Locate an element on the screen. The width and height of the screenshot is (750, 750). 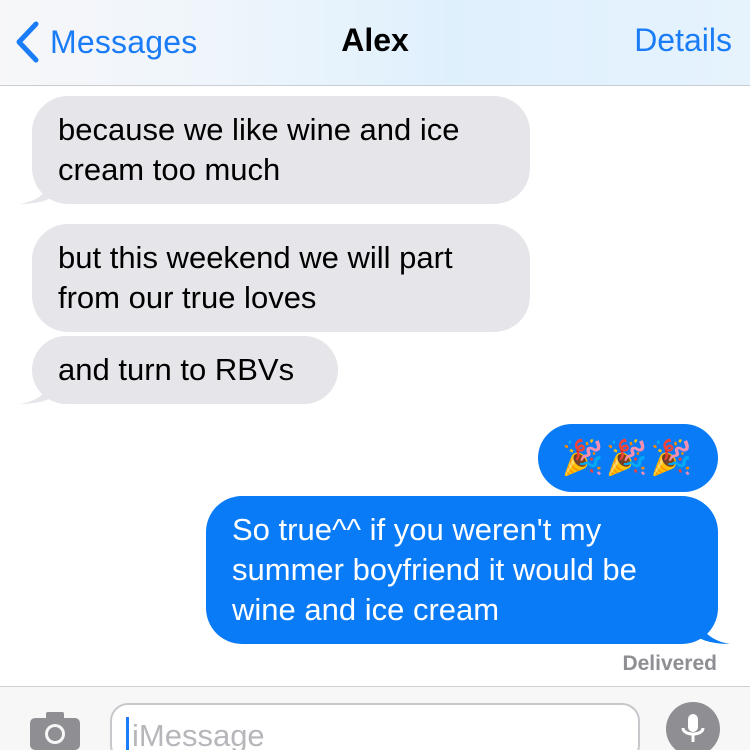
party-popper-icon: 🎉🎉🎉 is located at coordinates (628, 458).